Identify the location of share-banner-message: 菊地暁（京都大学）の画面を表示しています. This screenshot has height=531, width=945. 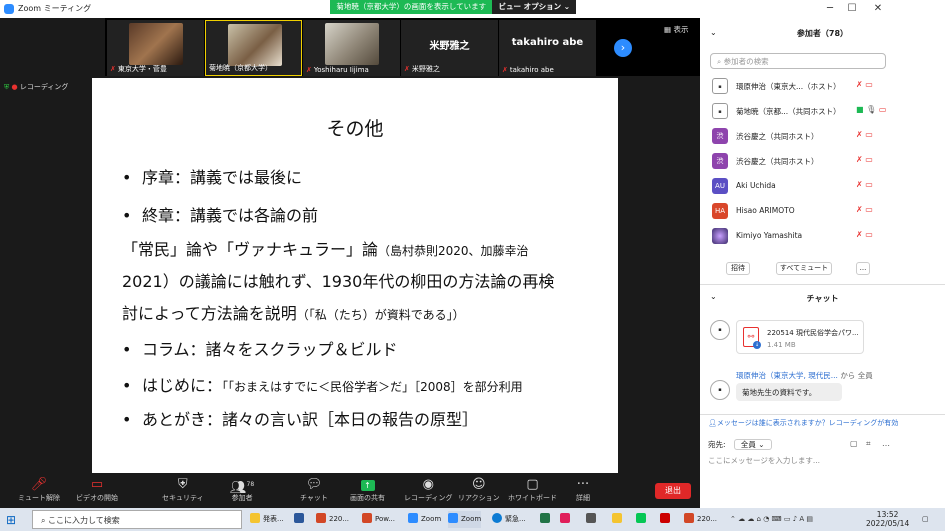
(411, 6).